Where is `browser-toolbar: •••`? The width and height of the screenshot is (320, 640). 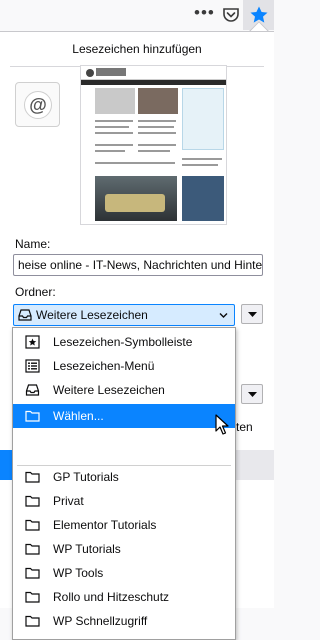
browser-toolbar: ••• is located at coordinates (137, 15).